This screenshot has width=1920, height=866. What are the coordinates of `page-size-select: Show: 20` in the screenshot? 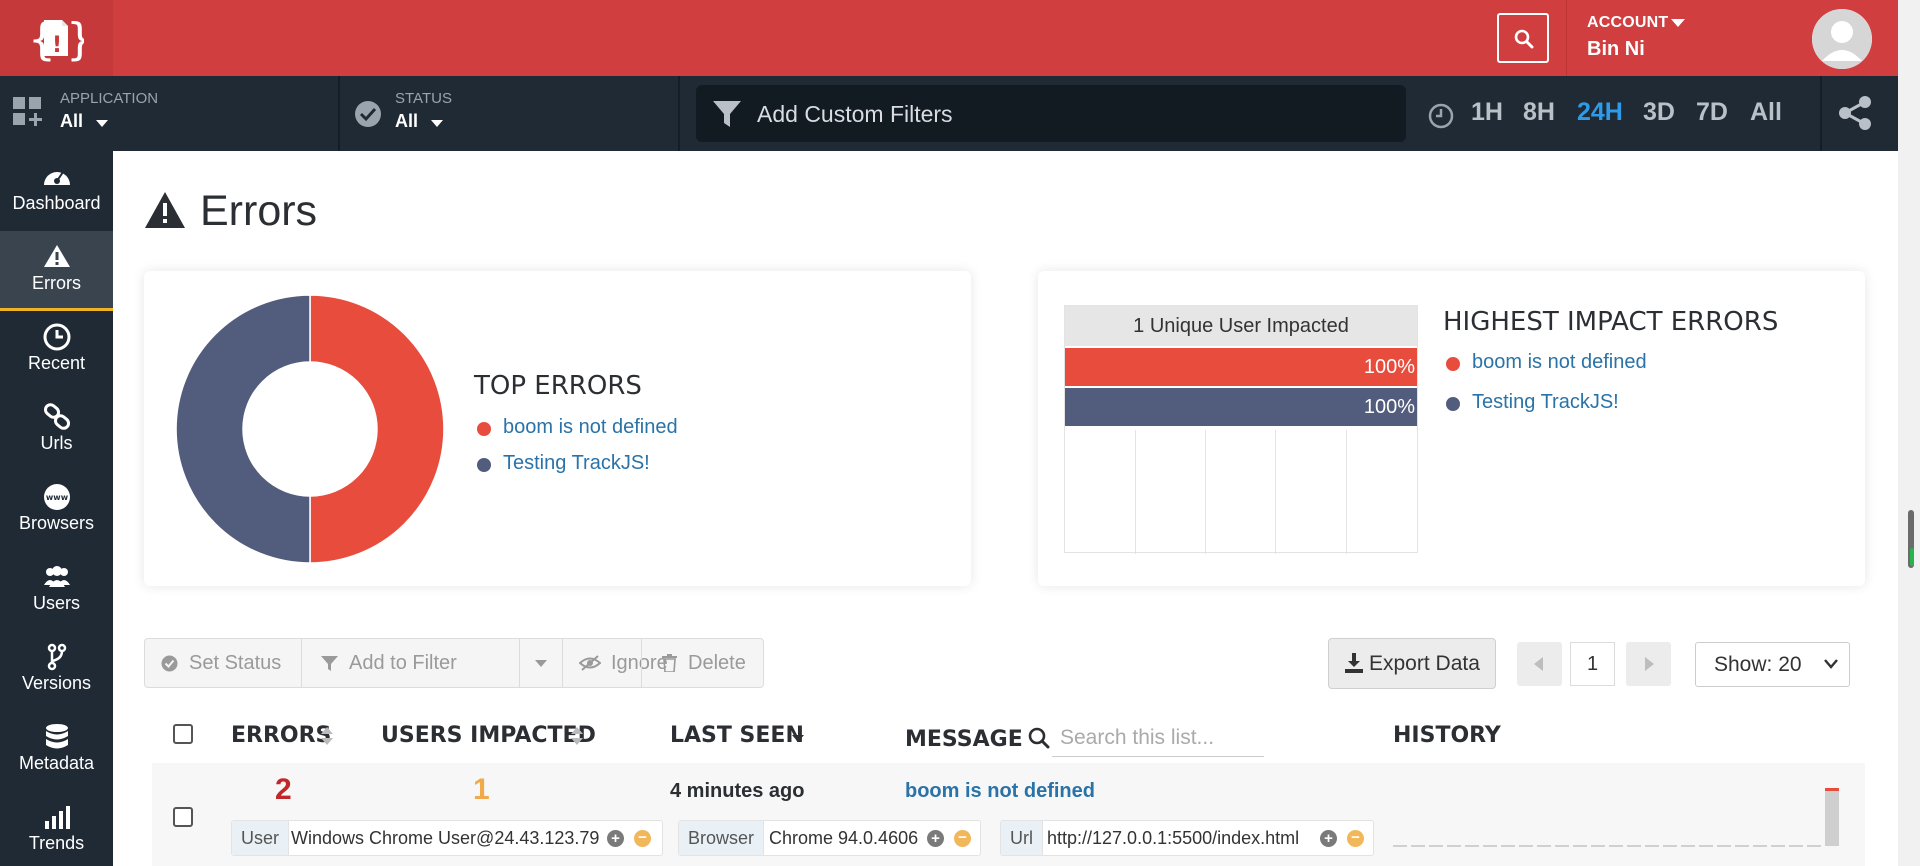 It's located at (1772, 664).